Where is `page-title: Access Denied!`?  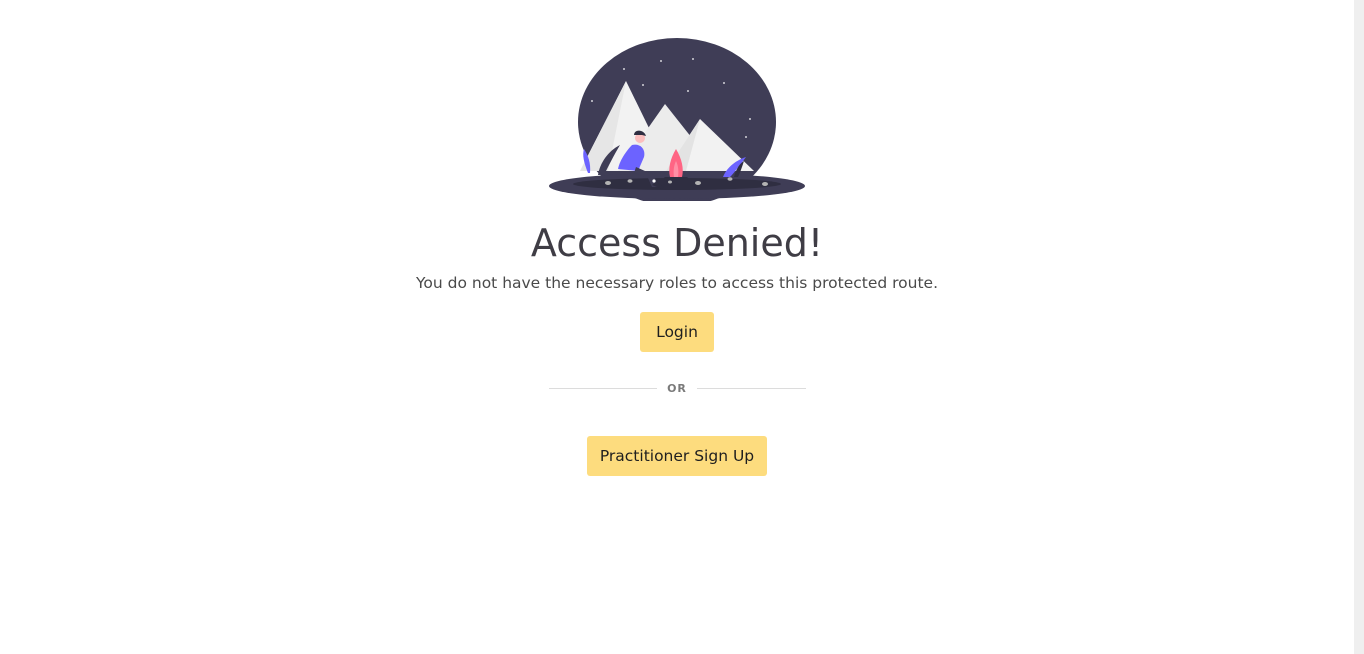 page-title: Access Denied! is located at coordinates (677, 243).